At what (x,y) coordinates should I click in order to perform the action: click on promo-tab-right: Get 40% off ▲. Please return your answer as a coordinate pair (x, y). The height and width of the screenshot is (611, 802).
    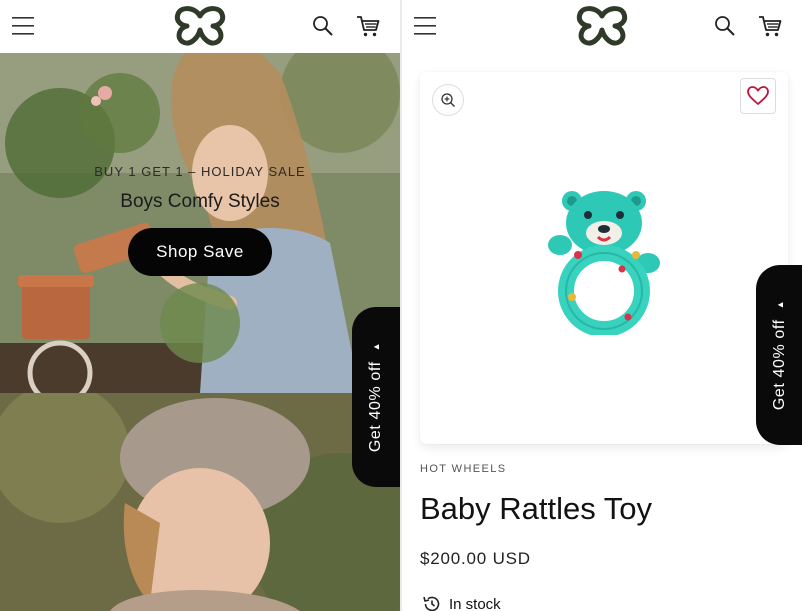
    Looking at the image, I should click on (779, 355).